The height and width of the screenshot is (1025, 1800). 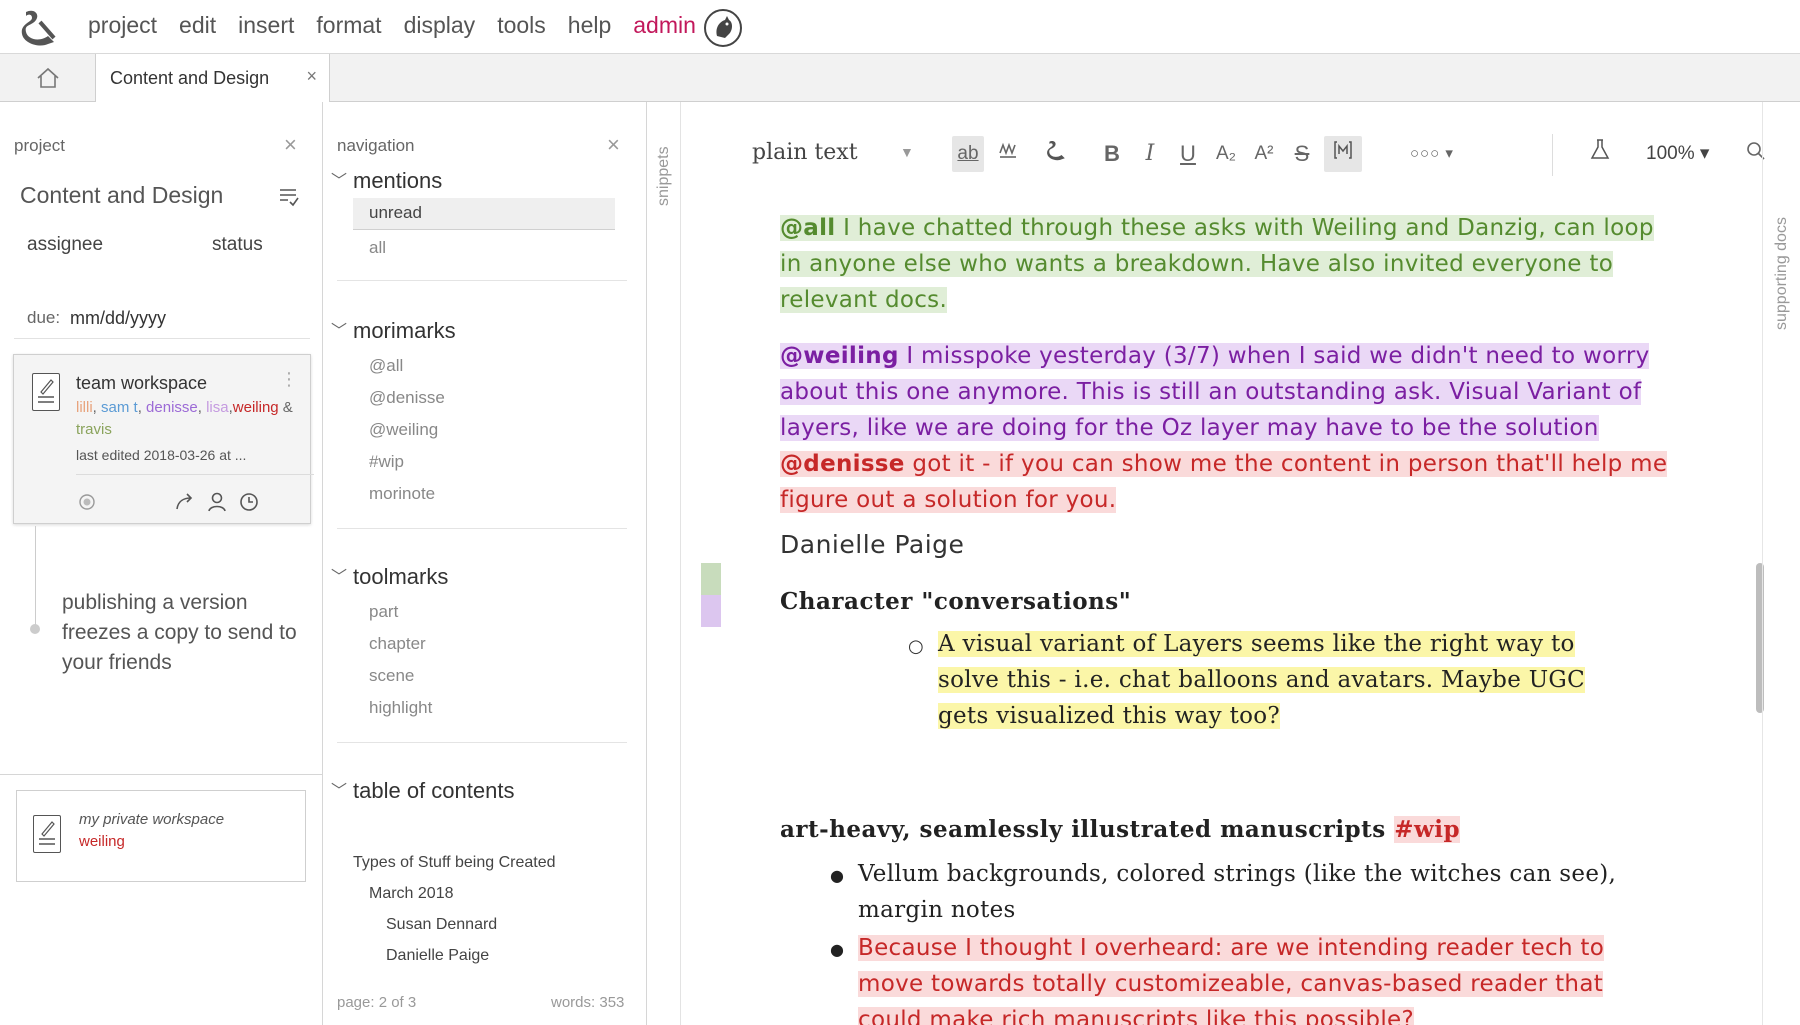 I want to click on timeline-line, so click(x=35, y=576).